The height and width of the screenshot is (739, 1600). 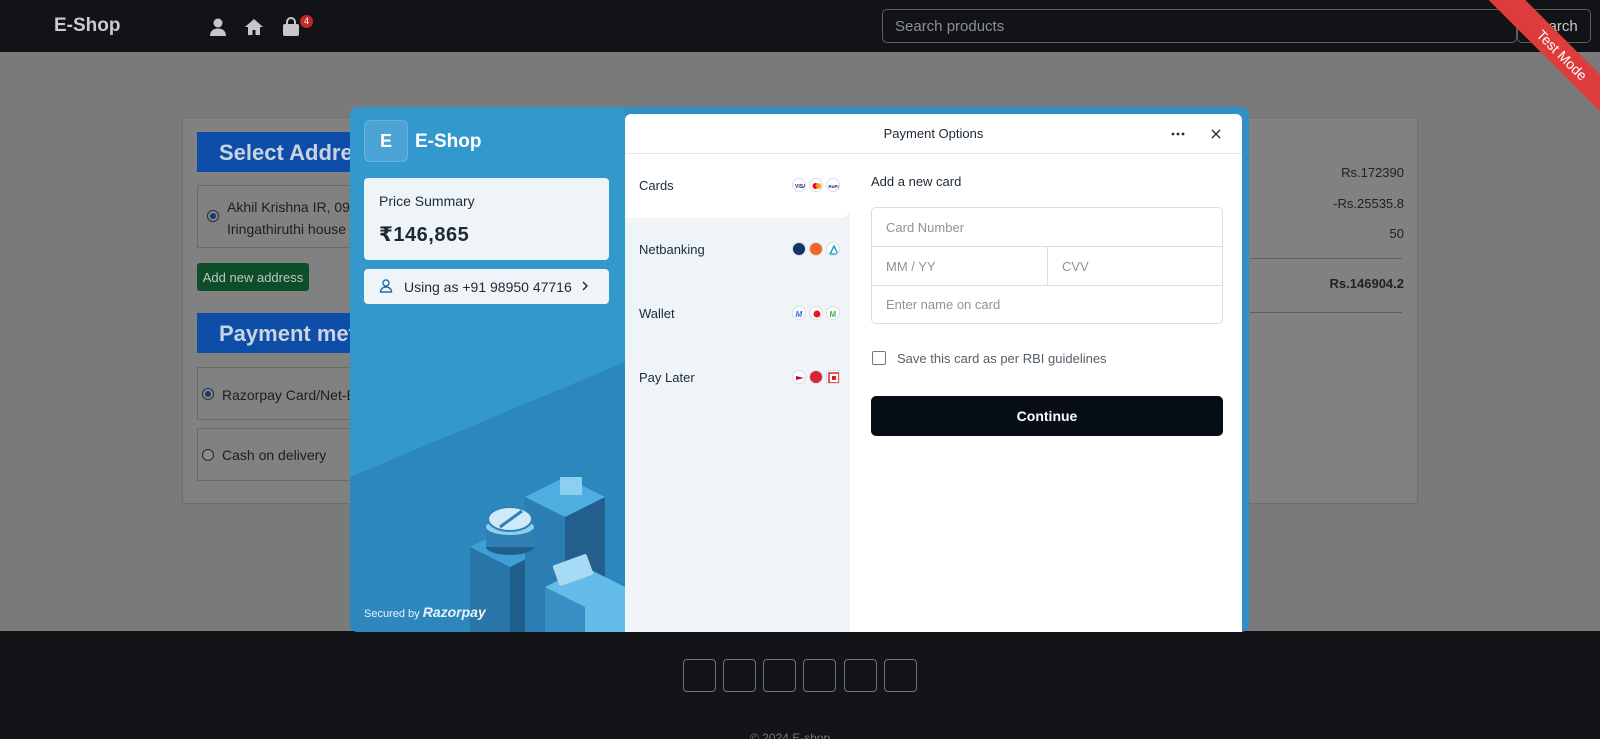 I want to click on cvv-input, so click(x=1135, y=266).